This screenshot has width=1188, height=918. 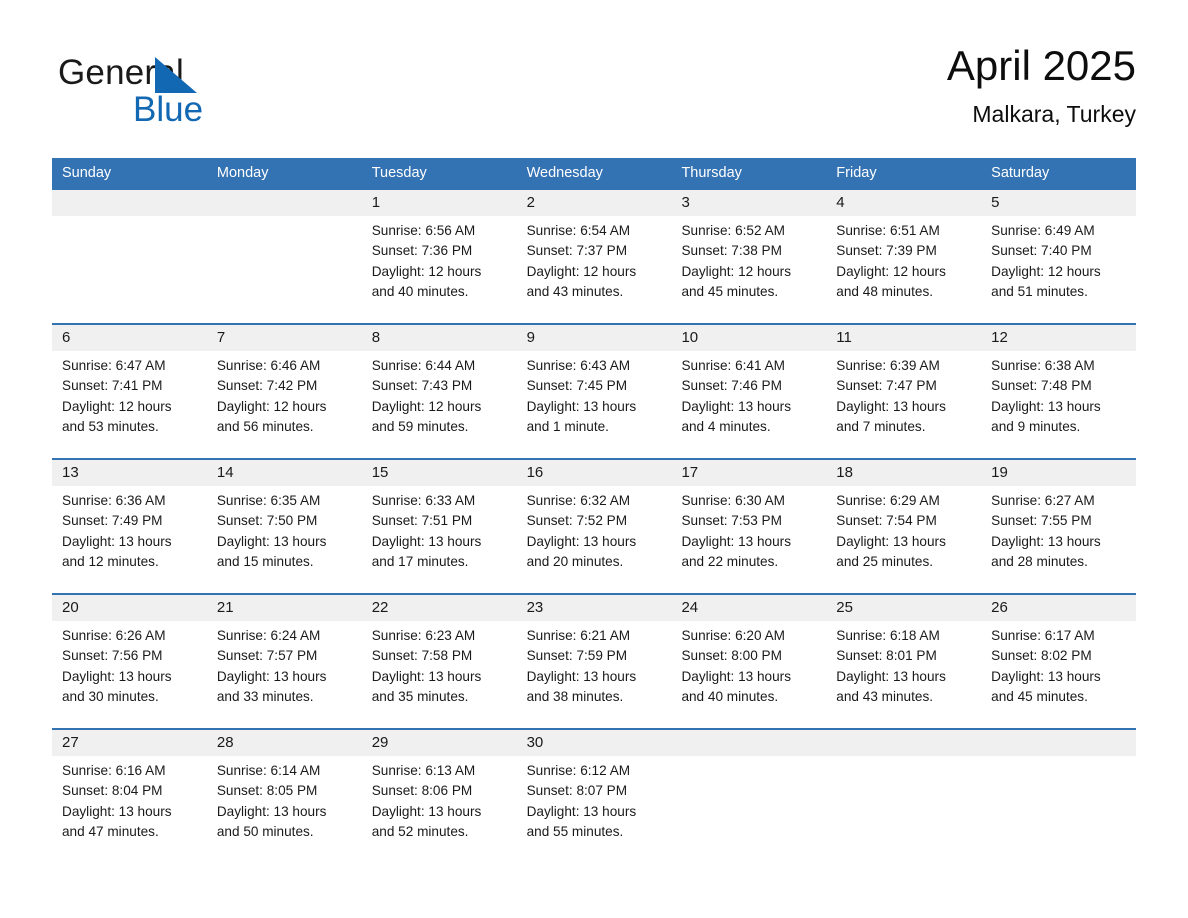 I want to click on day-number: 15, so click(x=439, y=473).